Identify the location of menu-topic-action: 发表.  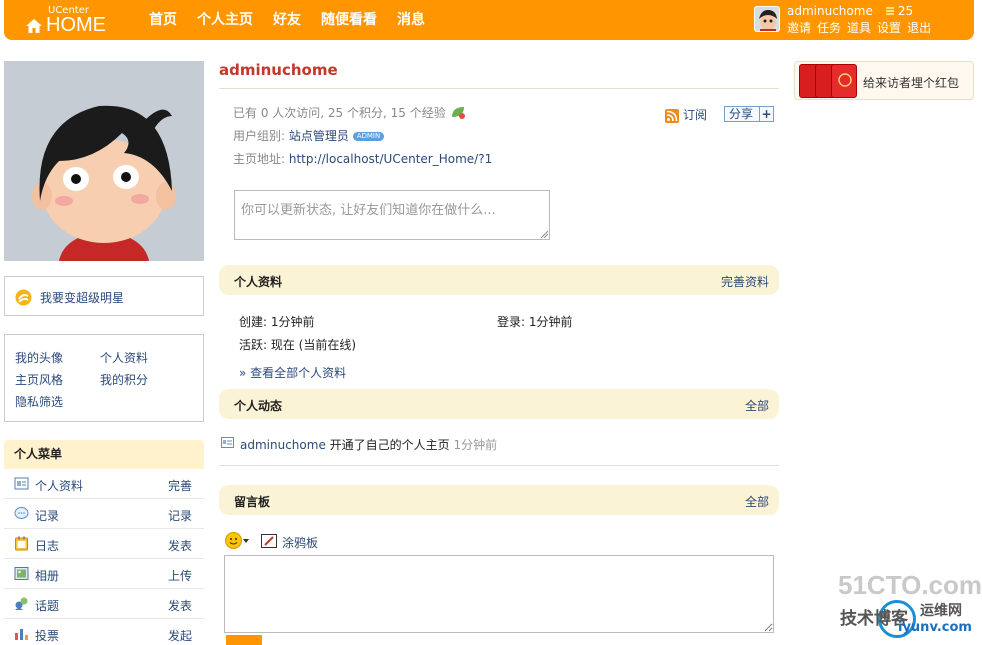
(180, 605).